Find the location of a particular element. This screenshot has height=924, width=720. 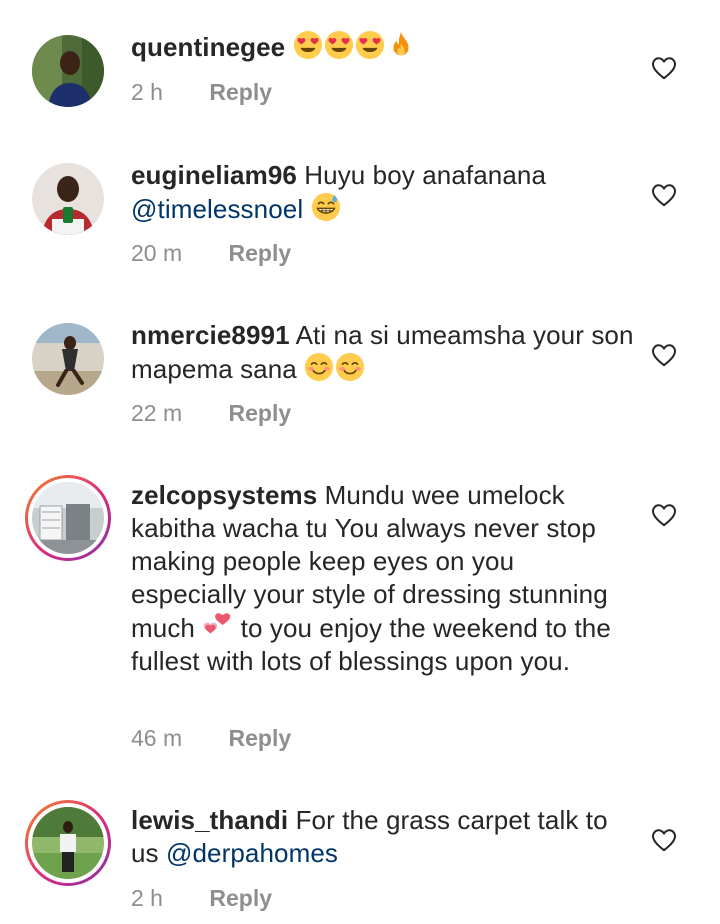

comment-meta: 22 m Reply is located at coordinates (211, 413).